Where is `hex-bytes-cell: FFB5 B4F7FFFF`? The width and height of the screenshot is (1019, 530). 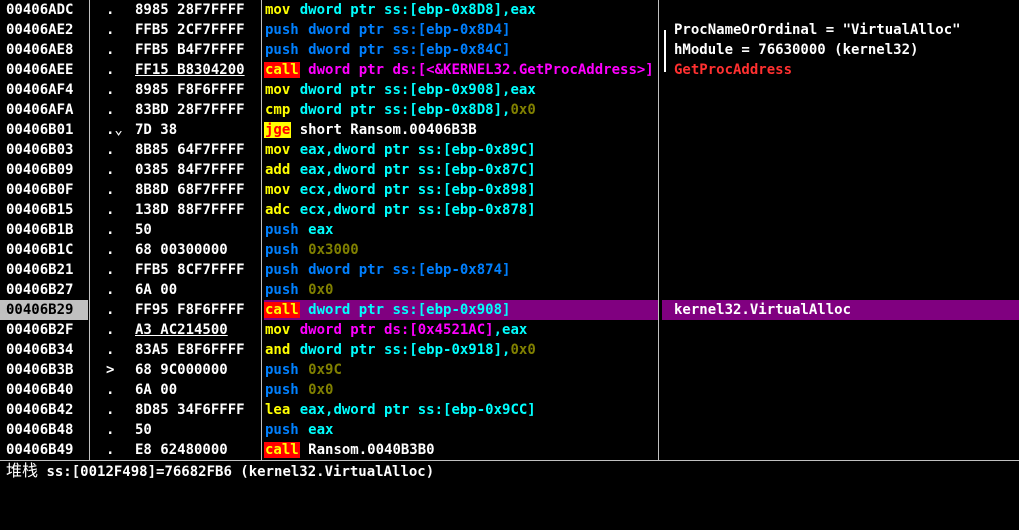 hex-bytes-cell: FFB5 B4F7FFFF is located at coordinates (198, 50).